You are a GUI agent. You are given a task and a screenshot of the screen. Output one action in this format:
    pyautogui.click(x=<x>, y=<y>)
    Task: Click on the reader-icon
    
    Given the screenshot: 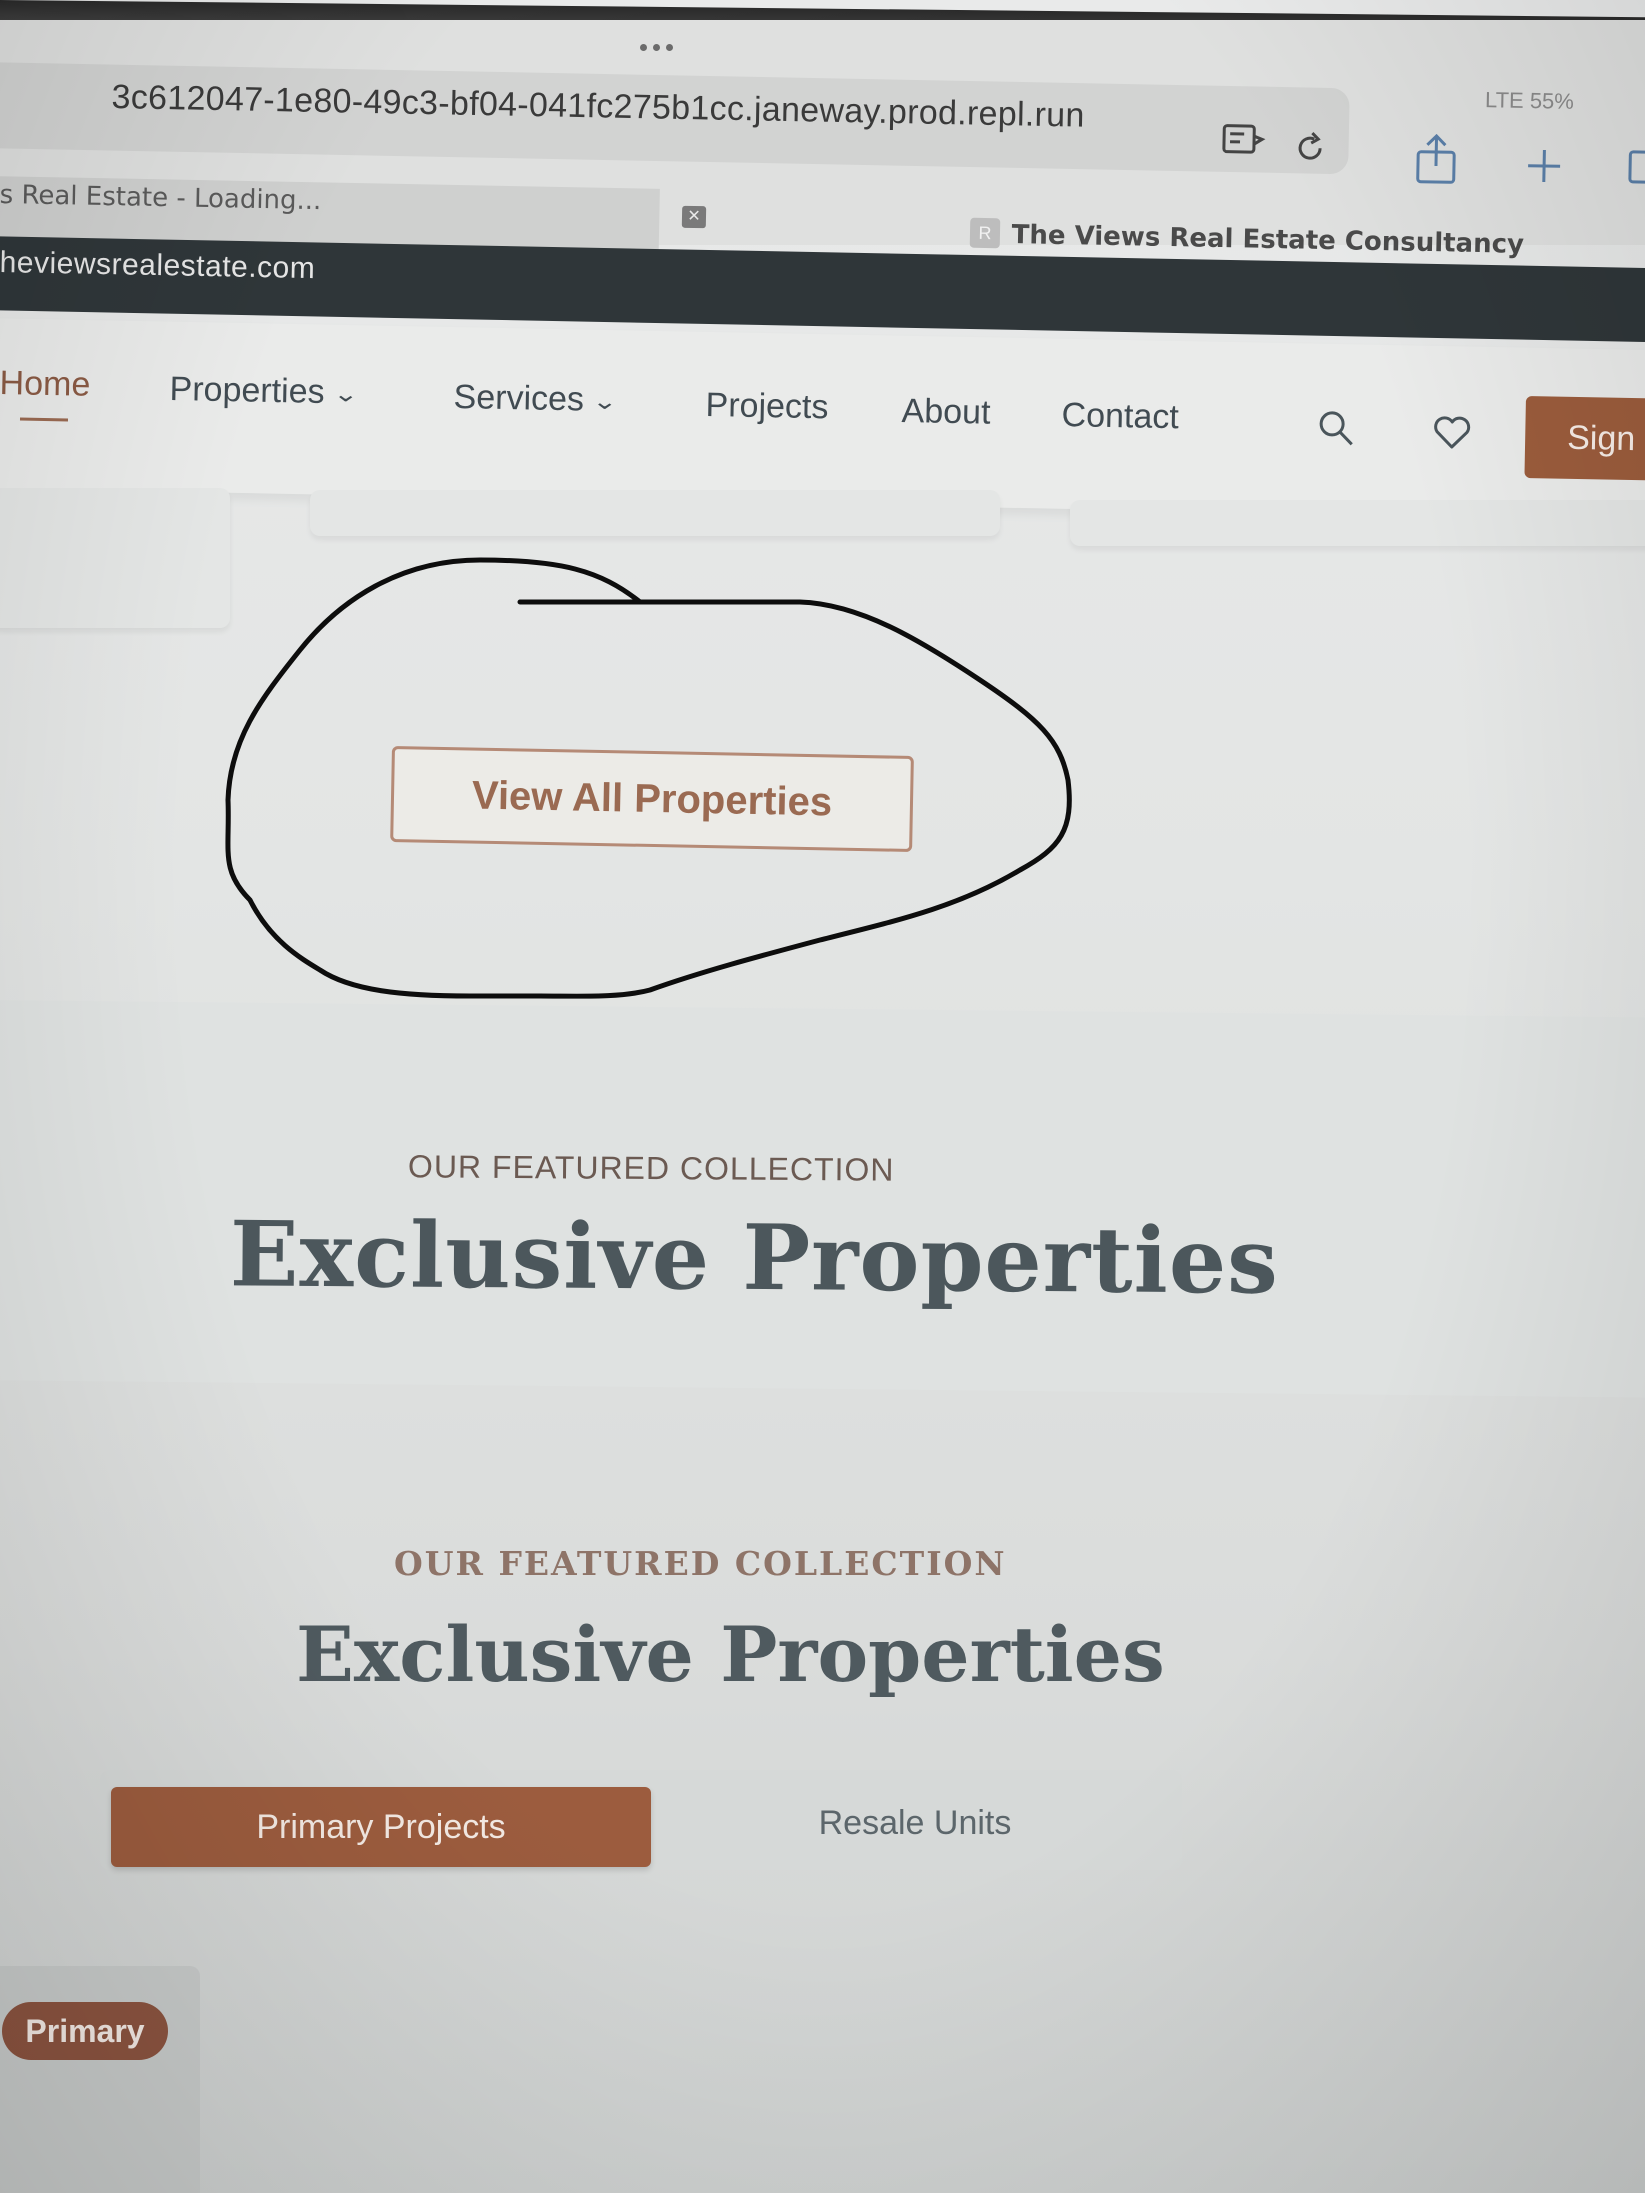 What is the action you would take?
    pyautogui.click(x=1244, y=144)
    